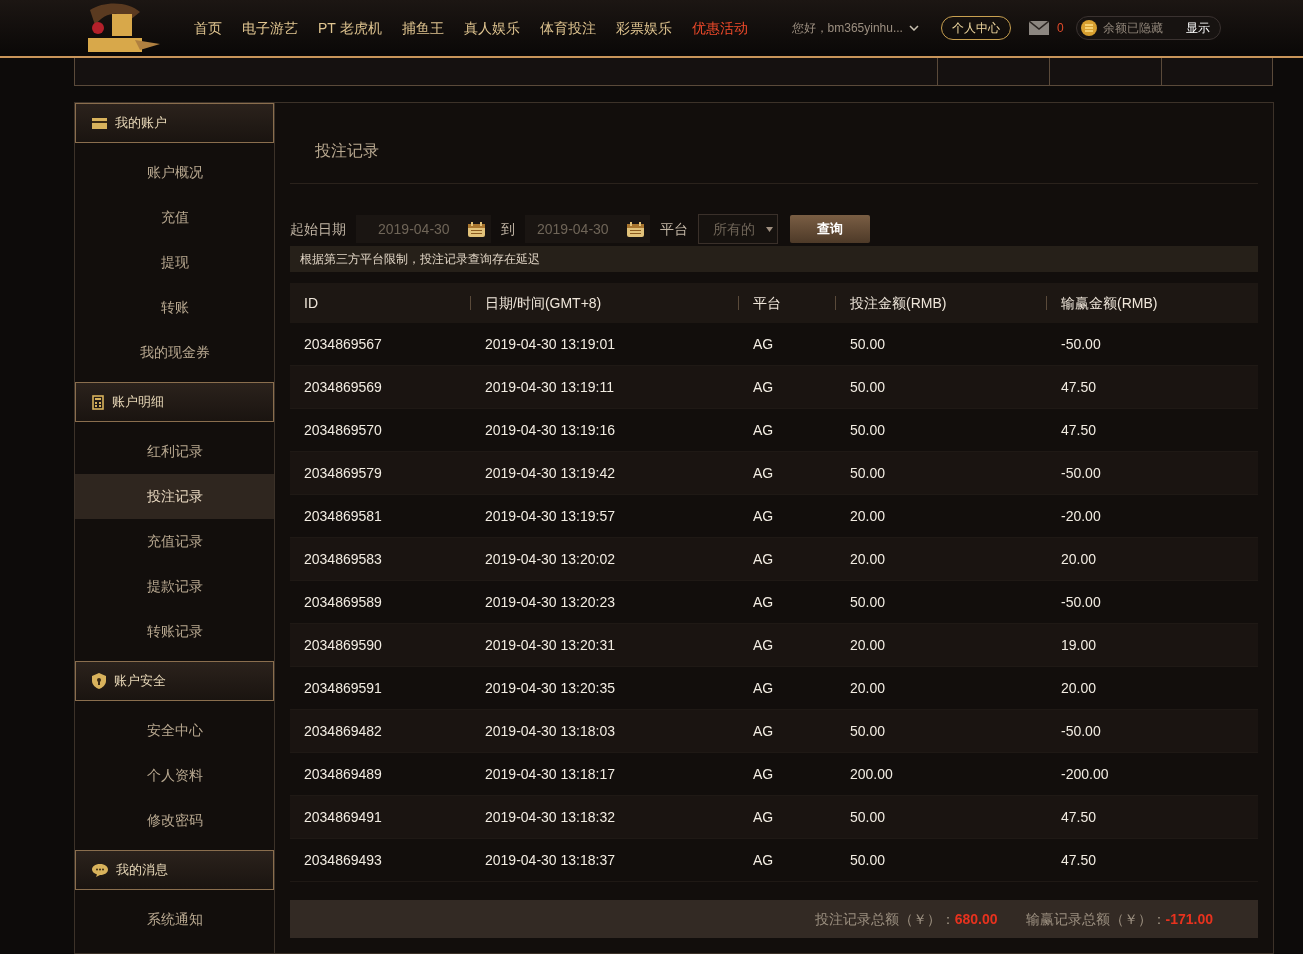  What do you see at coordinates (174, 730) in the screenshot?
I see `sidebar-item: 安全中心` at bounding box center [174, 730].